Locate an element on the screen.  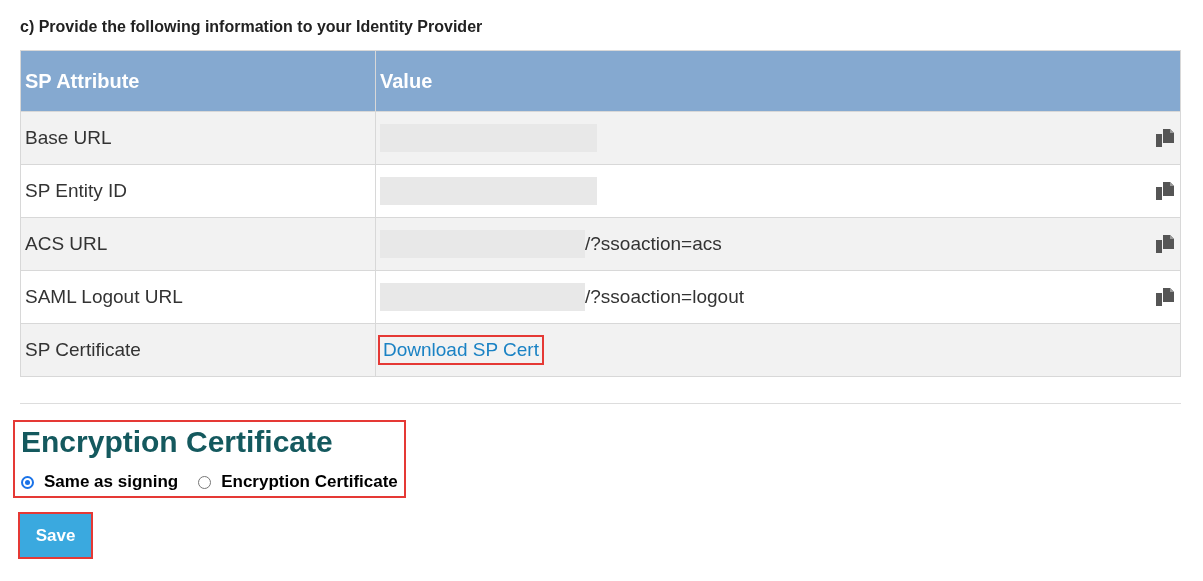
table-cell: ACS URL is located at coordinates (198, 244).